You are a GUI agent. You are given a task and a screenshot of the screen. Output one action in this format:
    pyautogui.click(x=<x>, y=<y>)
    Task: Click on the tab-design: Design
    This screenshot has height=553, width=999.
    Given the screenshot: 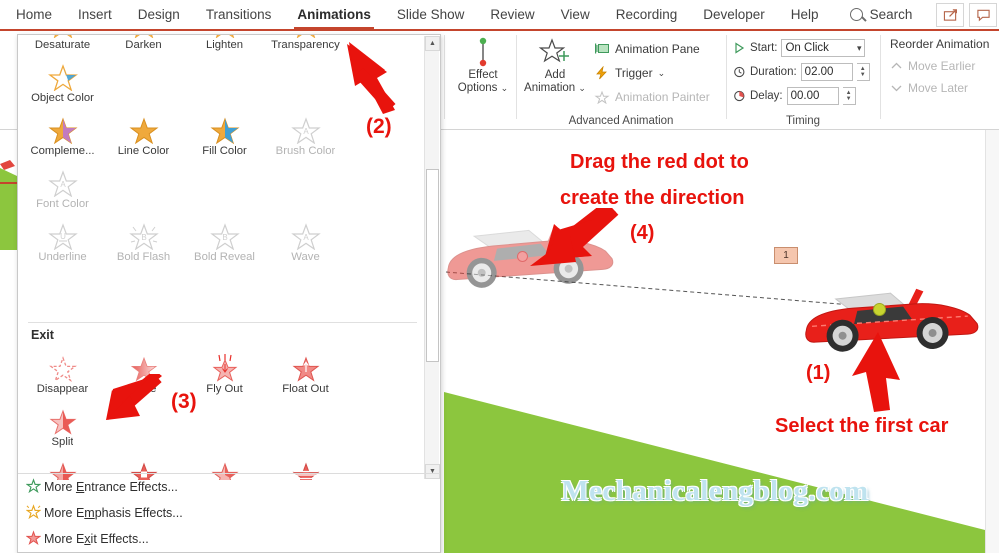 What is the action you would take?
    pyautogui.click(x=159, y=15)
    